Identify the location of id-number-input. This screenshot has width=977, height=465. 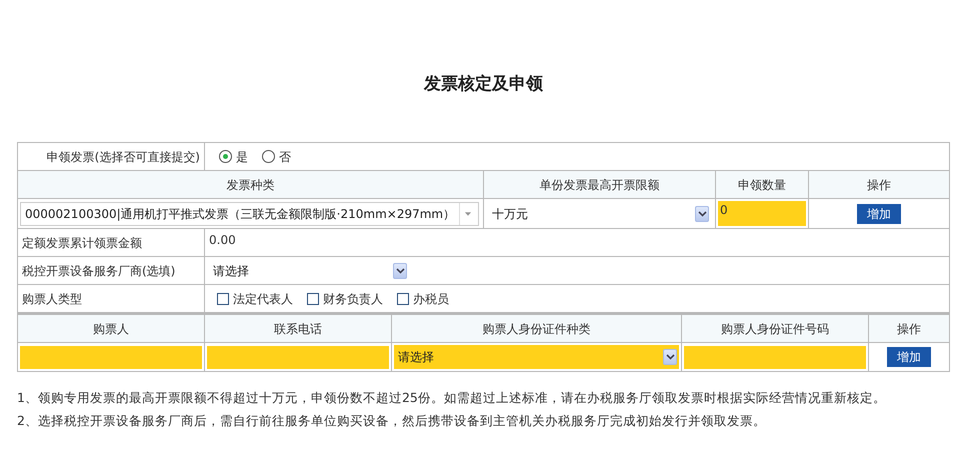
(775, 357).